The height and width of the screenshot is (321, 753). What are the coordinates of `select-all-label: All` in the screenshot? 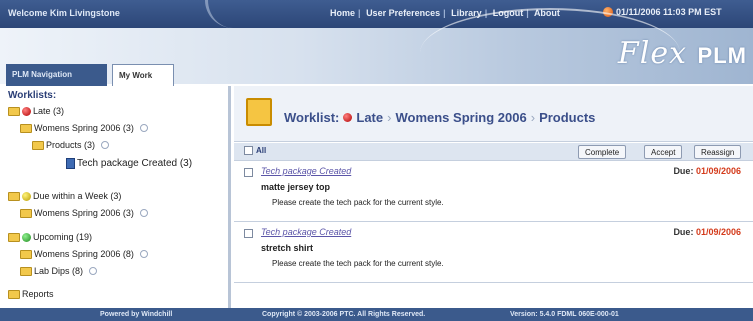 It's located at (261, 150).